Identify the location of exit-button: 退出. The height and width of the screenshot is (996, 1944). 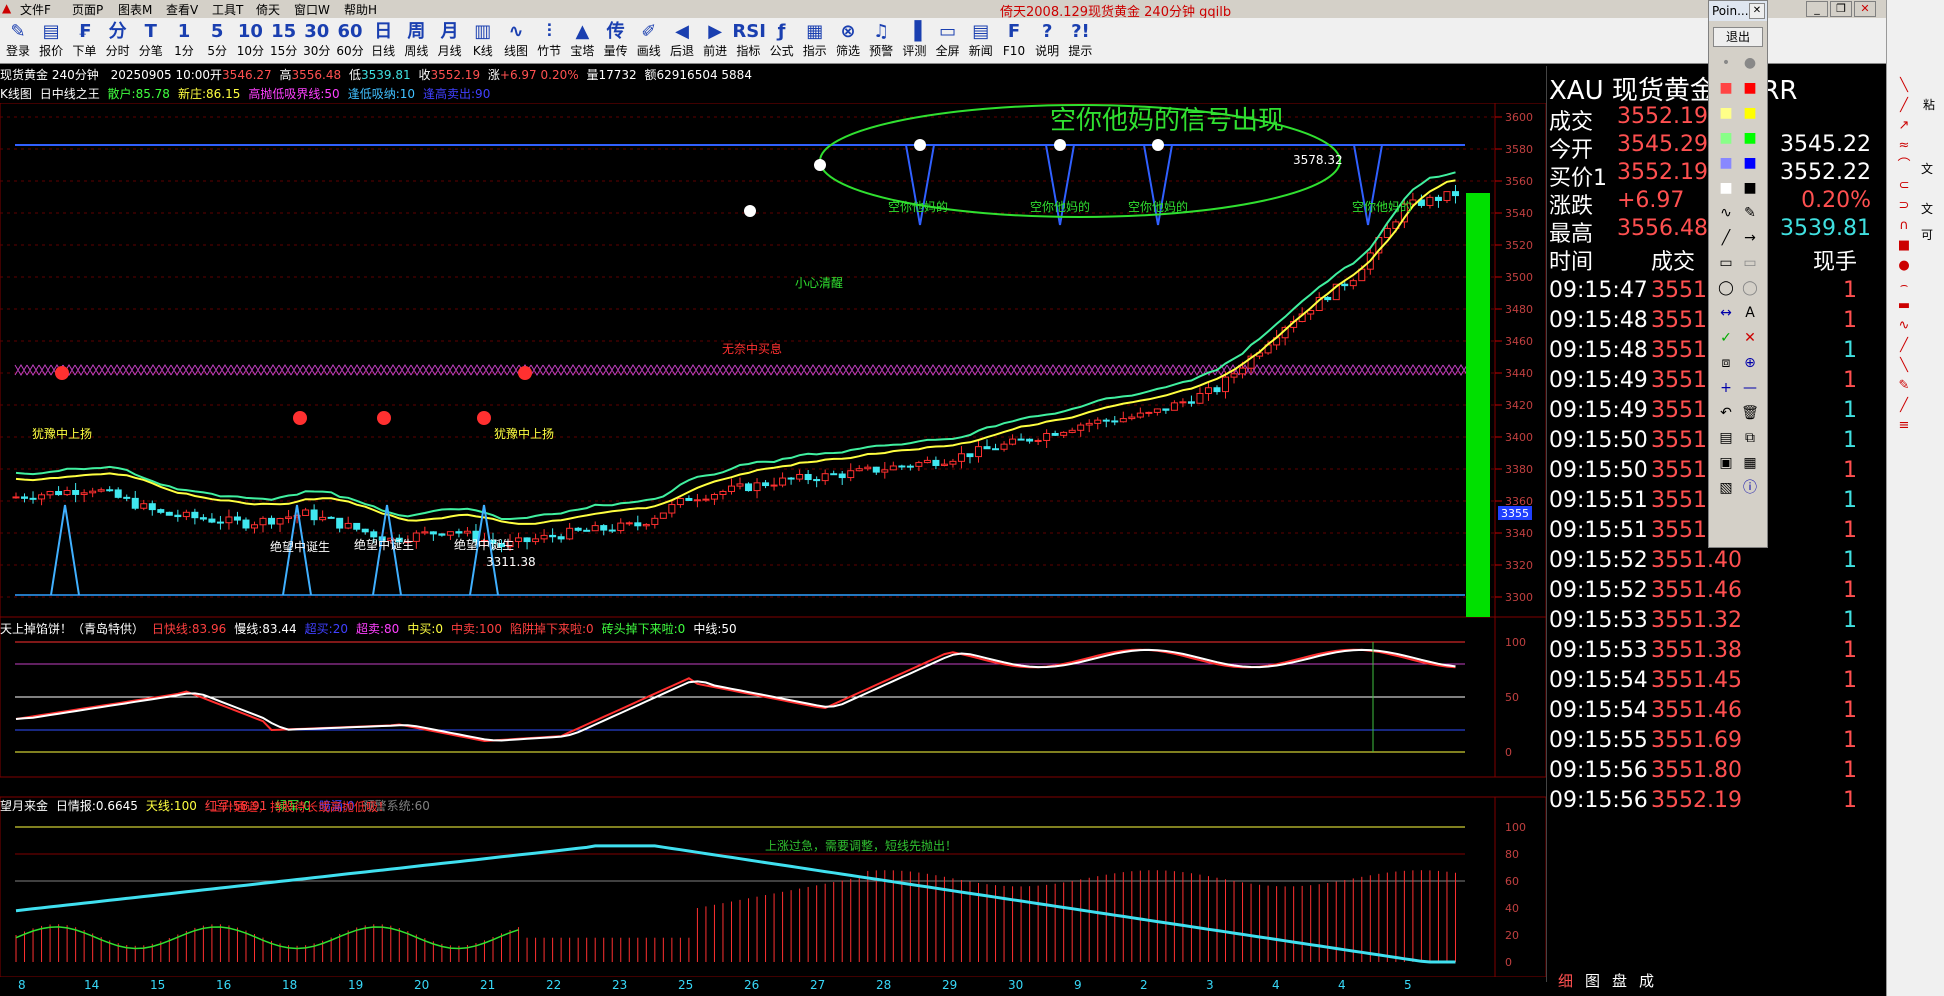
(1738, 37).